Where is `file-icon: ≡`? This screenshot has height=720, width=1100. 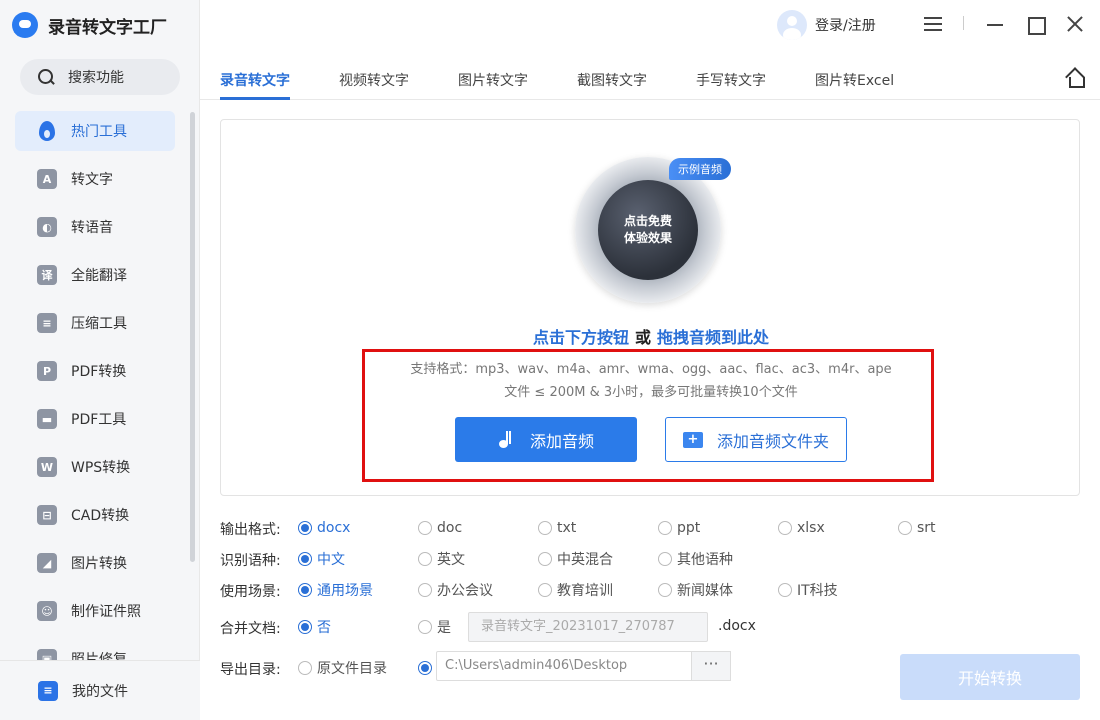 file-icon: ≡ is located at coordinates (48, 690).